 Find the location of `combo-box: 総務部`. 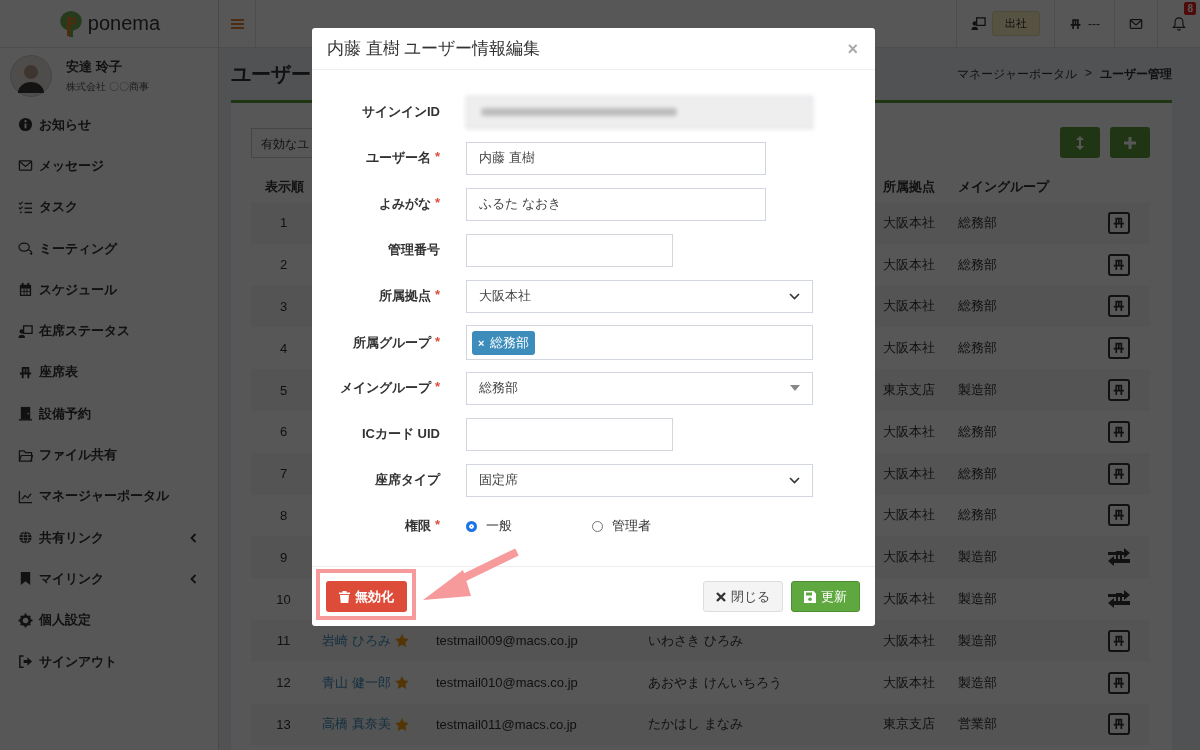

combo-box: 総務部 is located at coordinates (639, 388).